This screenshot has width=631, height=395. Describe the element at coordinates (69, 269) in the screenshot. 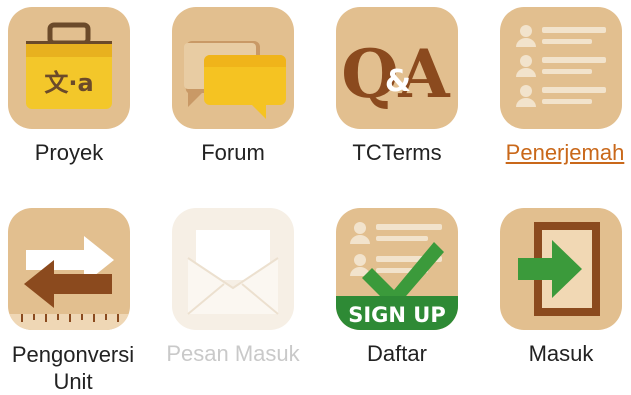

I see `unit-converter-icon` at that location.